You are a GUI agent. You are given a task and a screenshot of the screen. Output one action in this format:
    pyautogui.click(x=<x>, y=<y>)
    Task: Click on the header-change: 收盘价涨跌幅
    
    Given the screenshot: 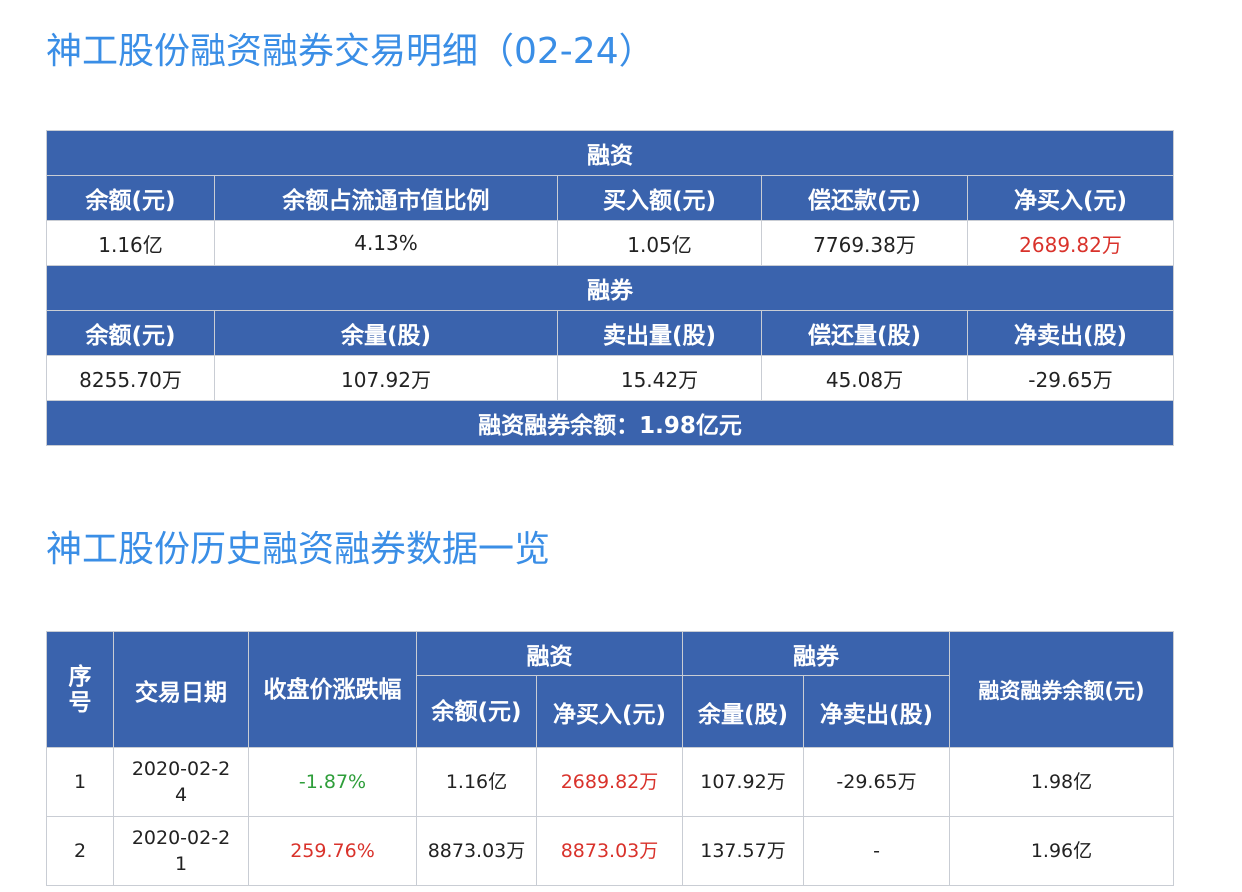 What is the action you would take?
    pyautogui.click(x=332, y=689)
    